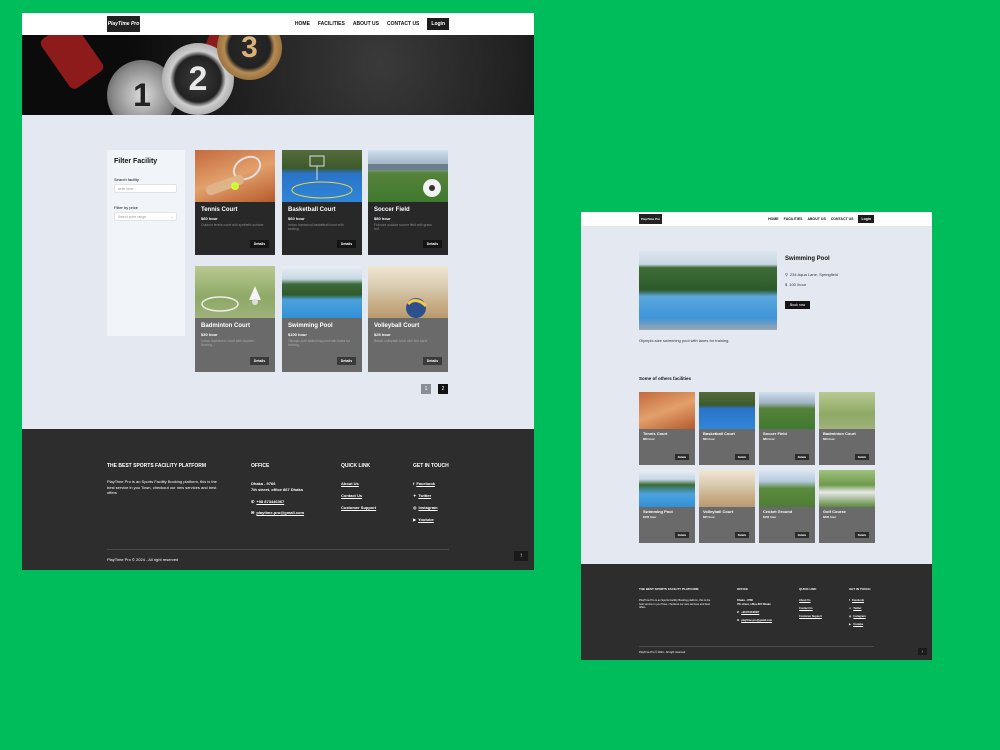  Describe the element at coordinates (786, 274) in the screenshot. I see `location-icon: ⚲` at that location.